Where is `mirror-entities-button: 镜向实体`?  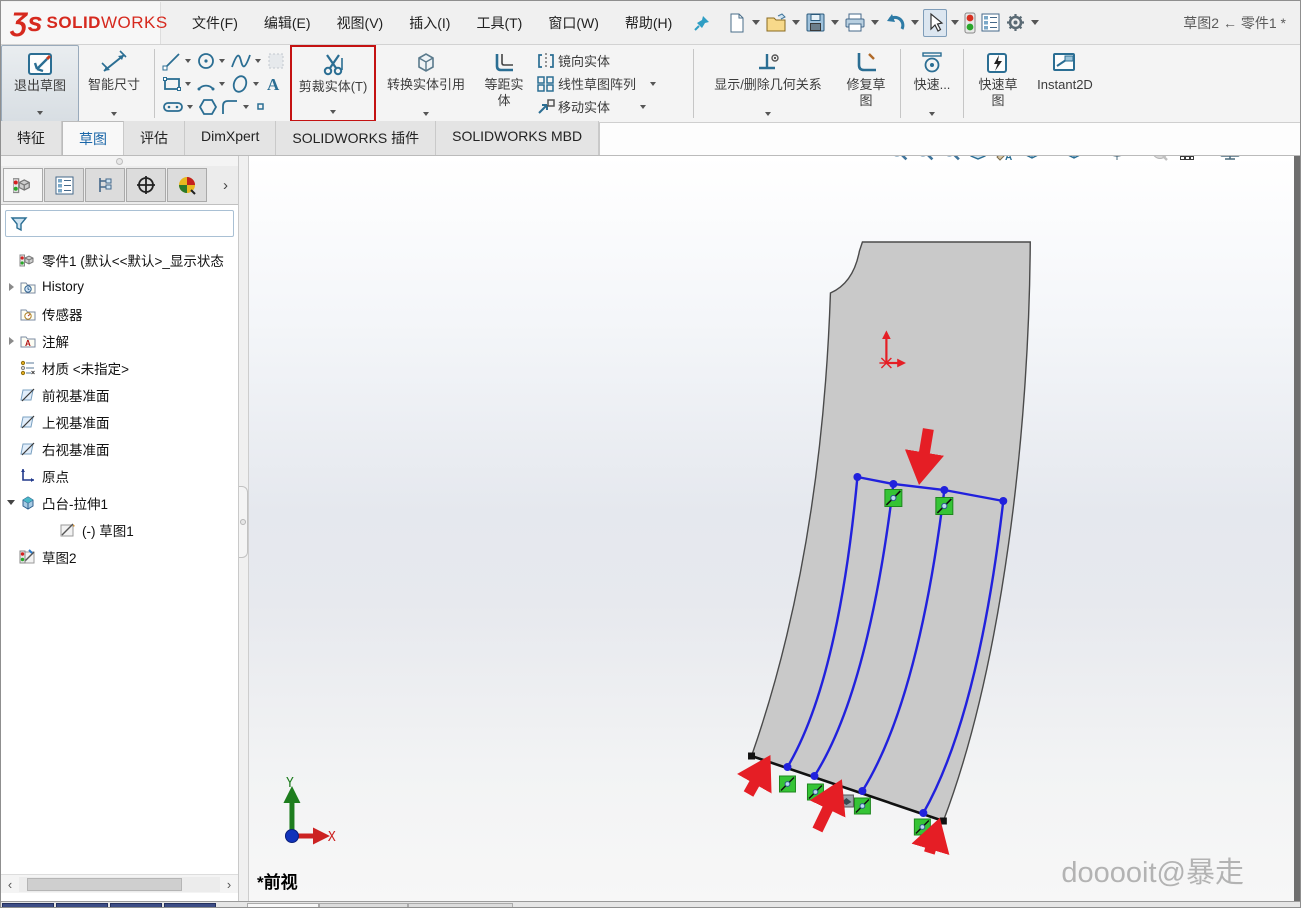
mirror-entities-button: 镜向实体 is located at coordinates (610, 60).